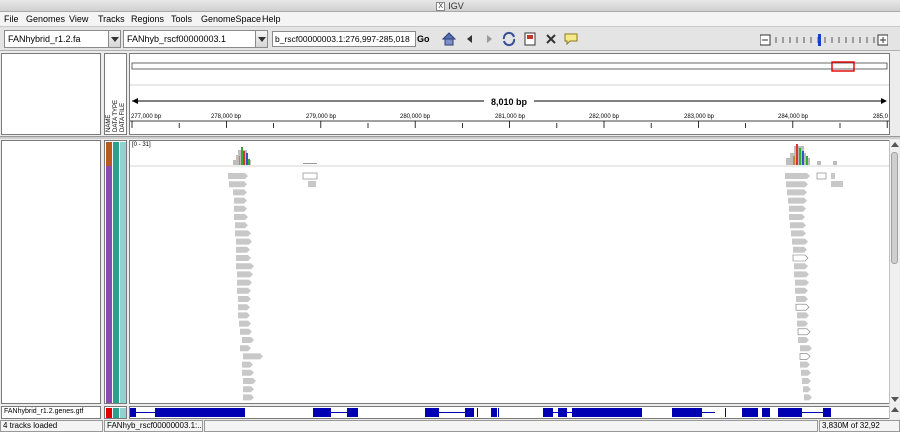 The width and height of the screenshot is (900, 432). Describe the element at coordinates (798, 154) in the screenshot. I see `coverage-peak-right` at that location.